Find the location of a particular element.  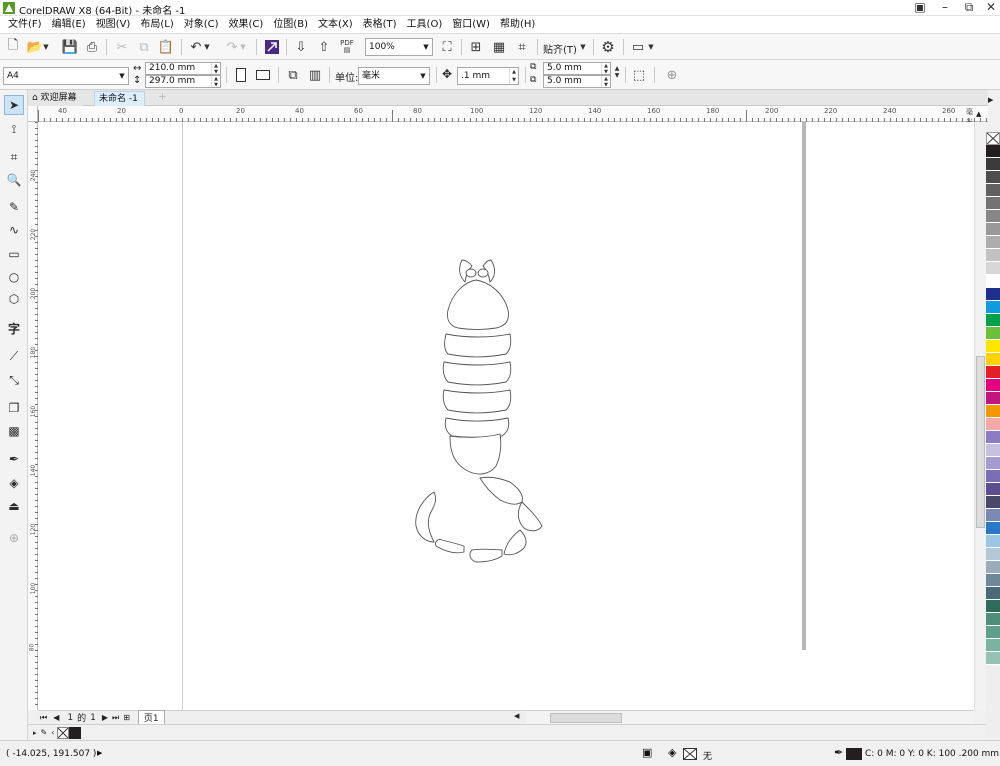

transparency-tool-icon: ▩ is located at coordinates (14, 431).